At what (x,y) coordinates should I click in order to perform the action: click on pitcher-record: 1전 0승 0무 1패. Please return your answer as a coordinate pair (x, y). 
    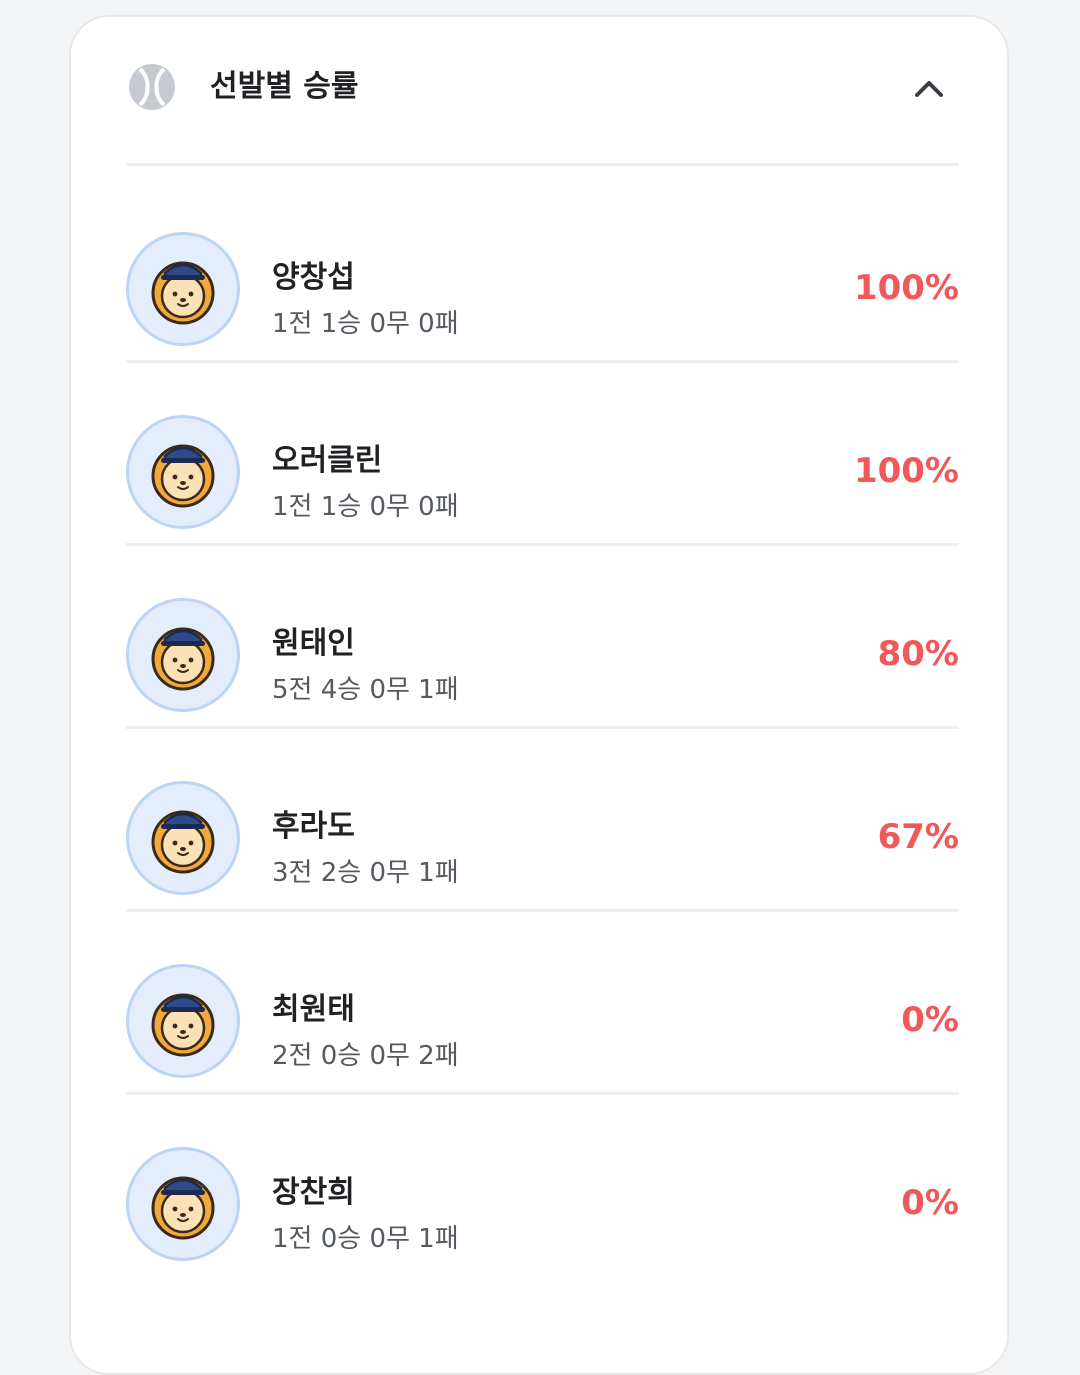
    Looking at the image, I should click on (365, 1239).